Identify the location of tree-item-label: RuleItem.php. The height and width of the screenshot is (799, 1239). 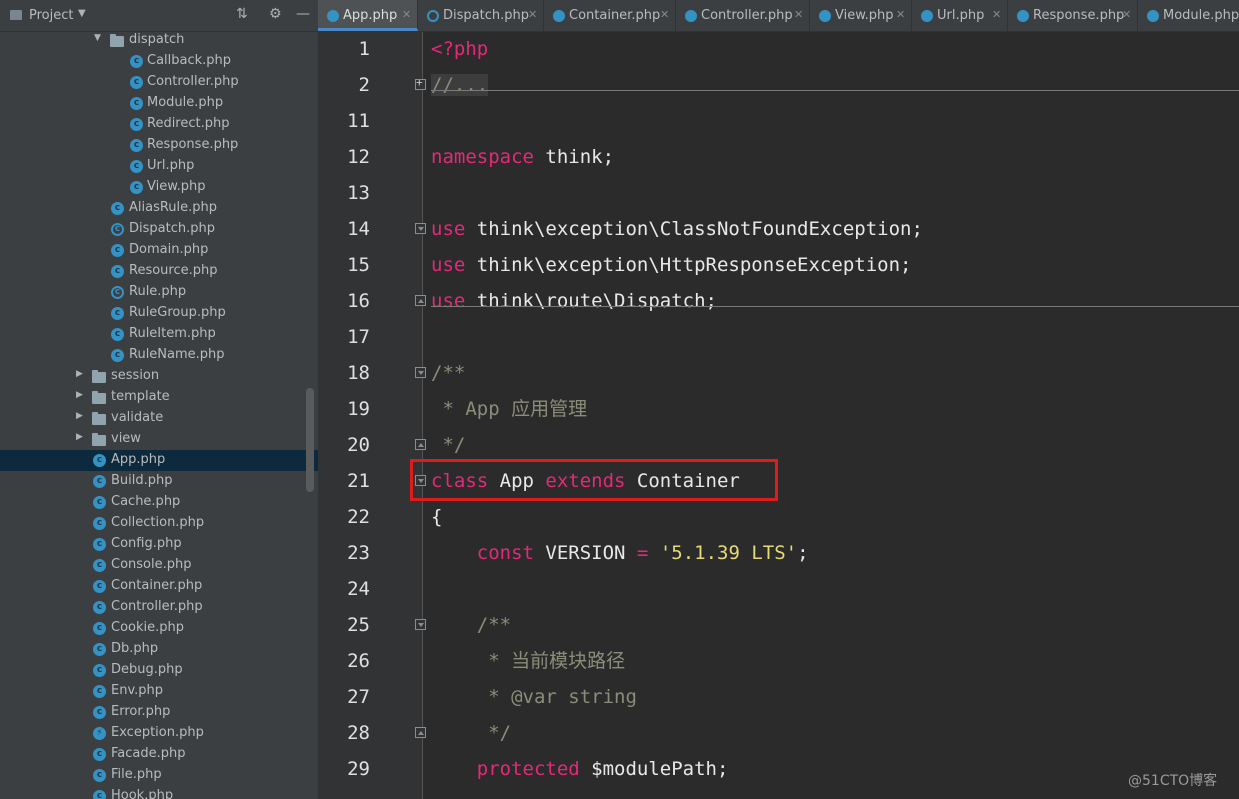
(172, 333).